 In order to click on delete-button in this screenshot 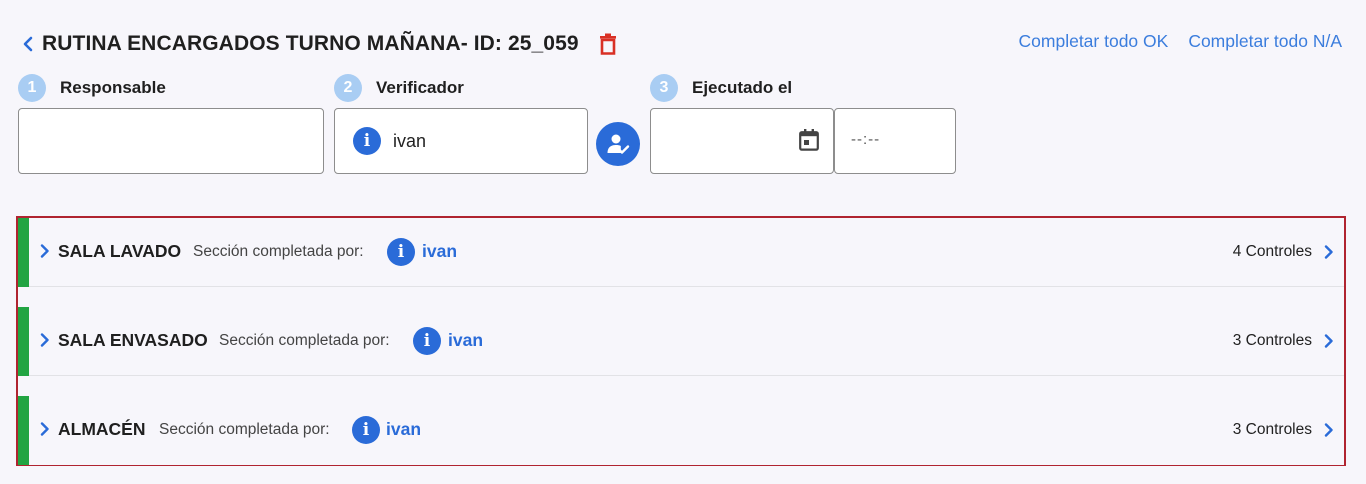, I will do `click(608, 44)`.